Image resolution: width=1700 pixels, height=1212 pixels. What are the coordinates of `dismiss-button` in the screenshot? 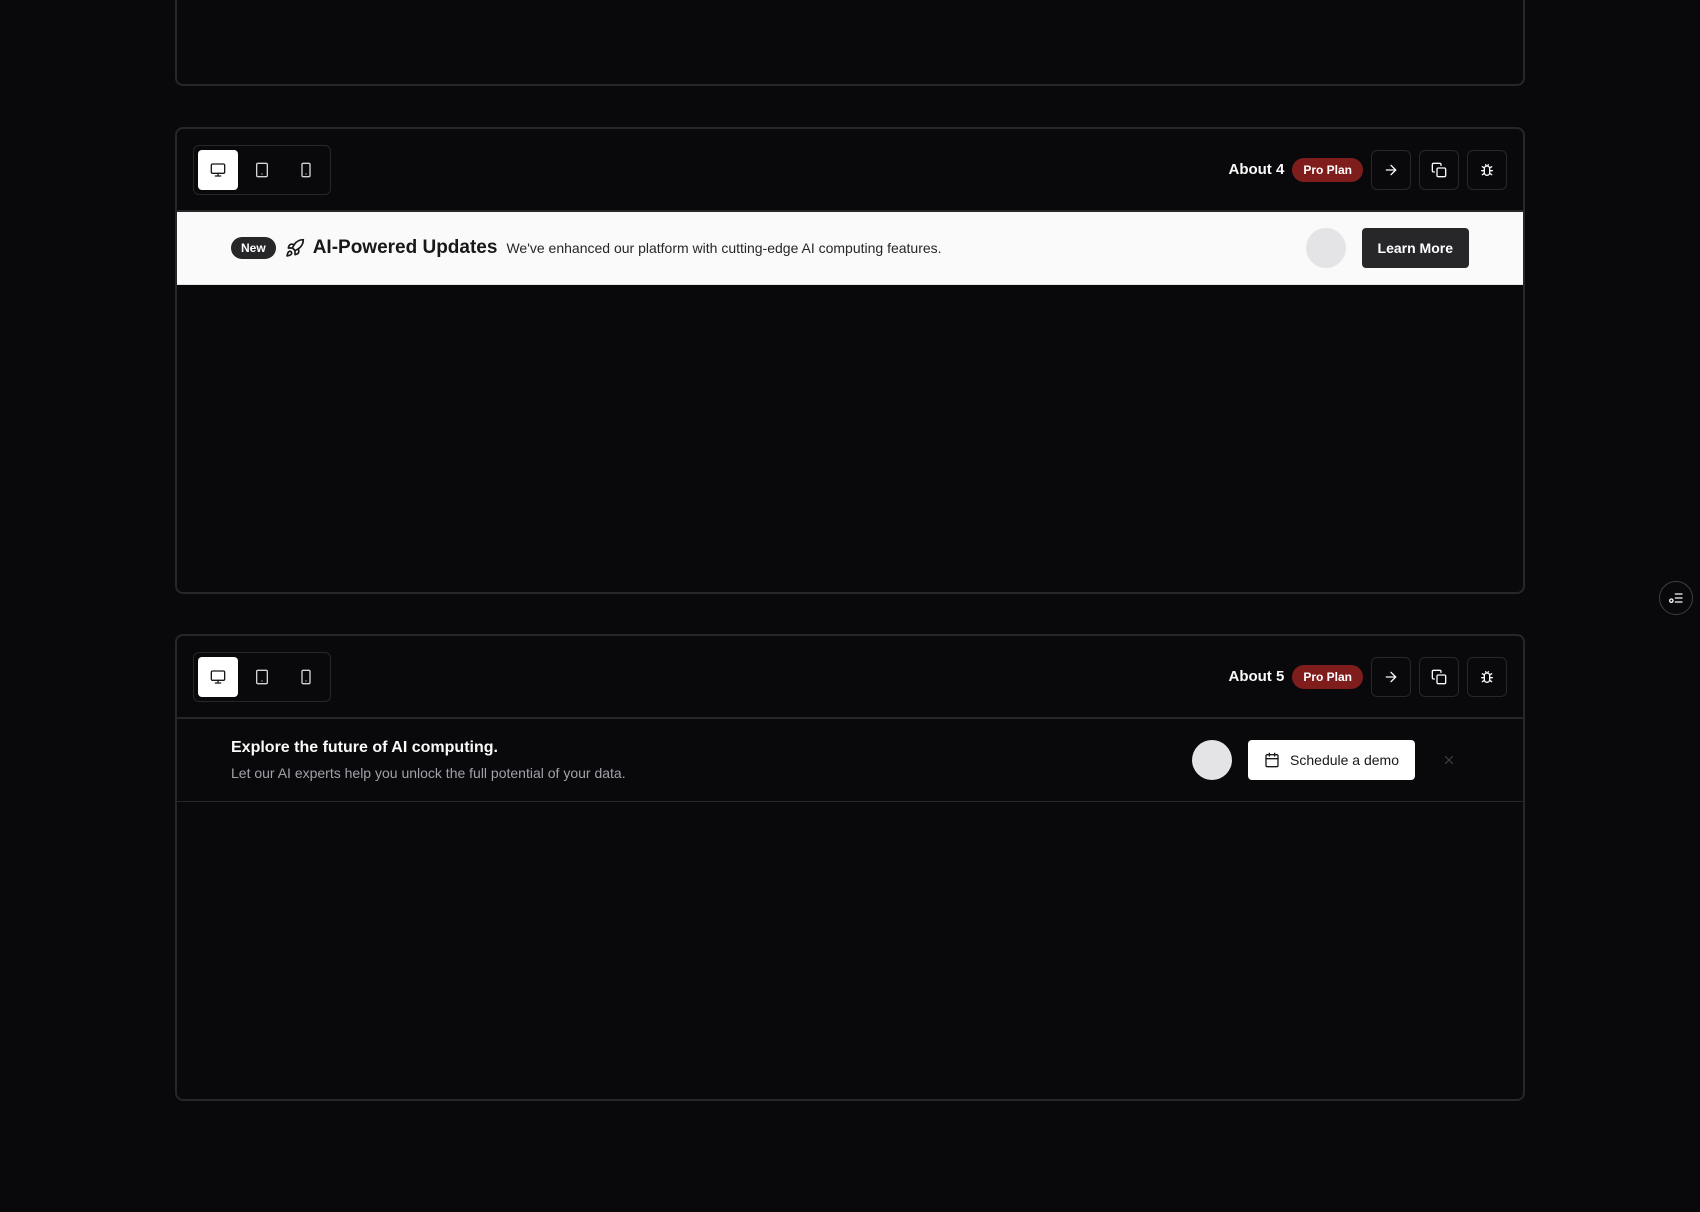 It's located at (1325, 248).